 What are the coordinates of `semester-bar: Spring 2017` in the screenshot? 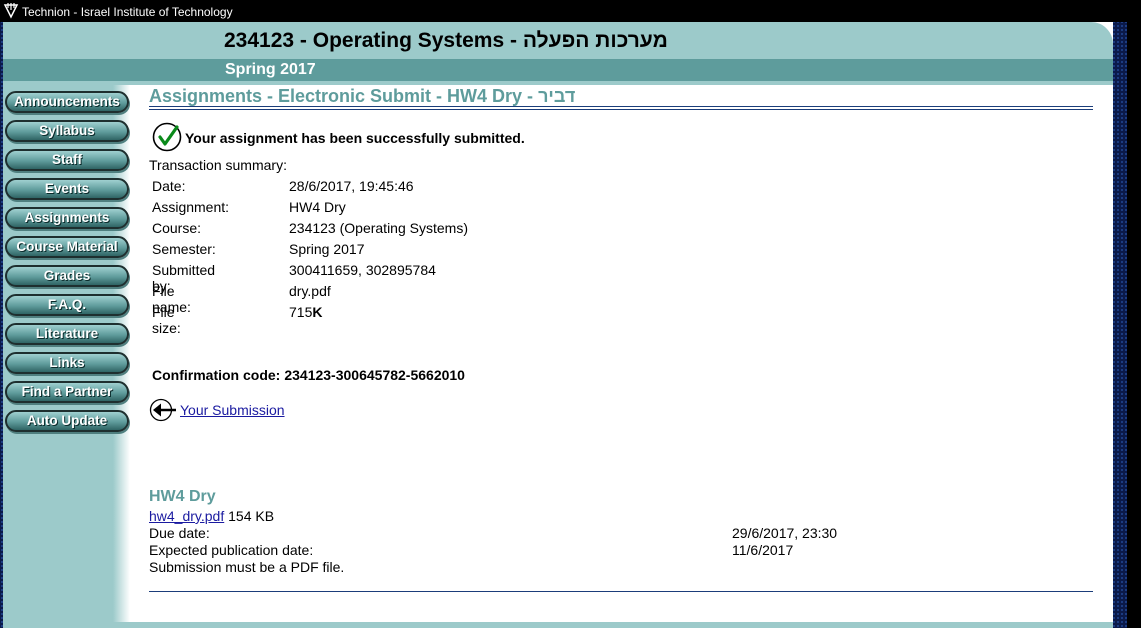 It's located at (558, 70).